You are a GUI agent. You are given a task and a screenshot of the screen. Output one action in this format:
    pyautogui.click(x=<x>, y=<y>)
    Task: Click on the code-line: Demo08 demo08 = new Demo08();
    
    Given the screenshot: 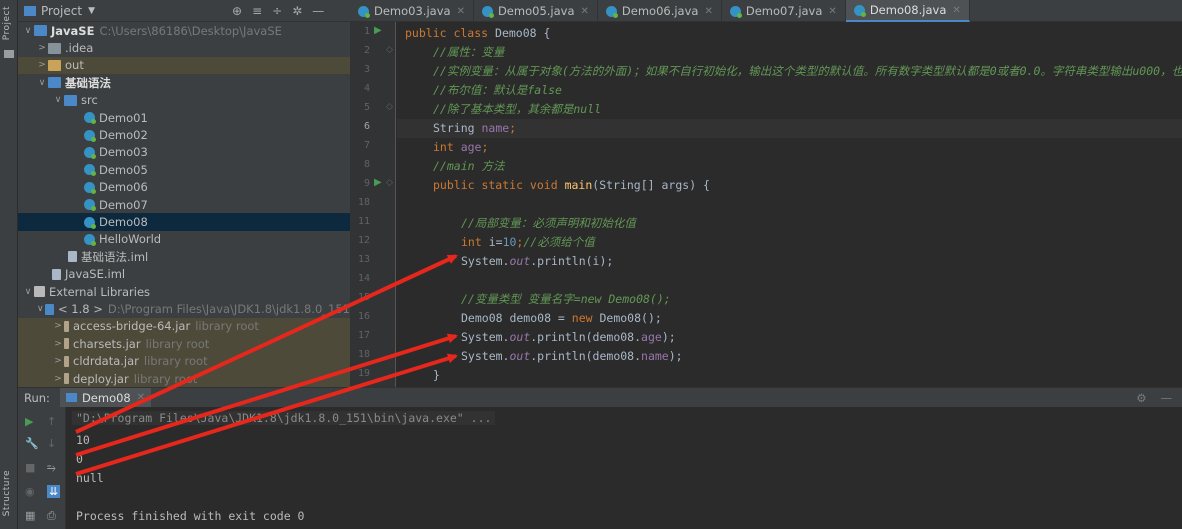 What is the action you would take?
    pyautogui.click(x=561, y=318)
    